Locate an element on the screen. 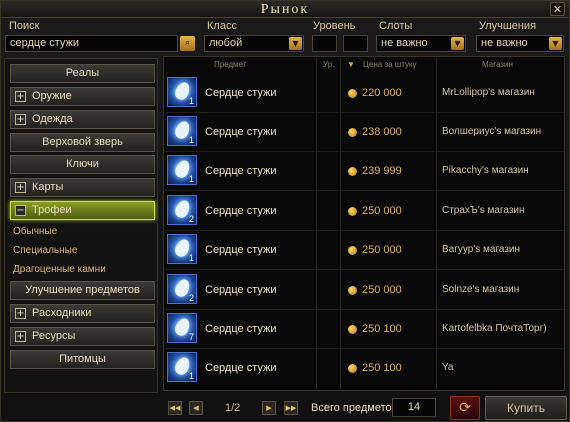 This screenshot has height=422, width=570. sidebar-item-resources: + Ресурсы is located at coordinates (82, 336).